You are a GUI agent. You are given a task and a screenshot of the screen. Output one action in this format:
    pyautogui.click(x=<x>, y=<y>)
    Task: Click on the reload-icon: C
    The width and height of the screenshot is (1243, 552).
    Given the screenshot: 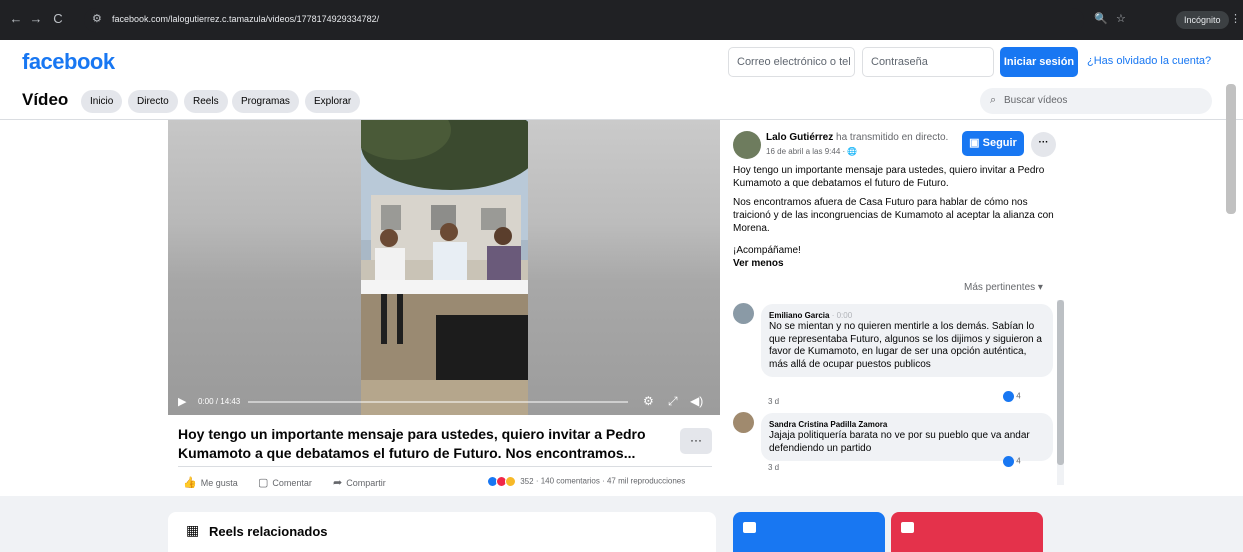 What is the action you would take?
    pyautogui.click(x=58, y=19)
    